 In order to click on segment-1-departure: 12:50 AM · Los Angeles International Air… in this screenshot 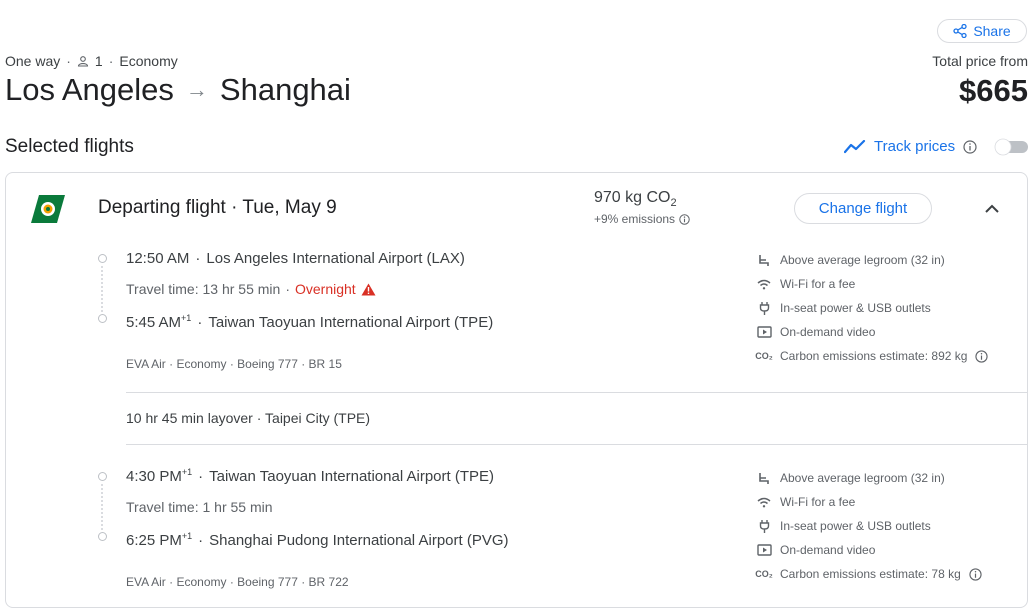, I will do `click(295, 258)`.